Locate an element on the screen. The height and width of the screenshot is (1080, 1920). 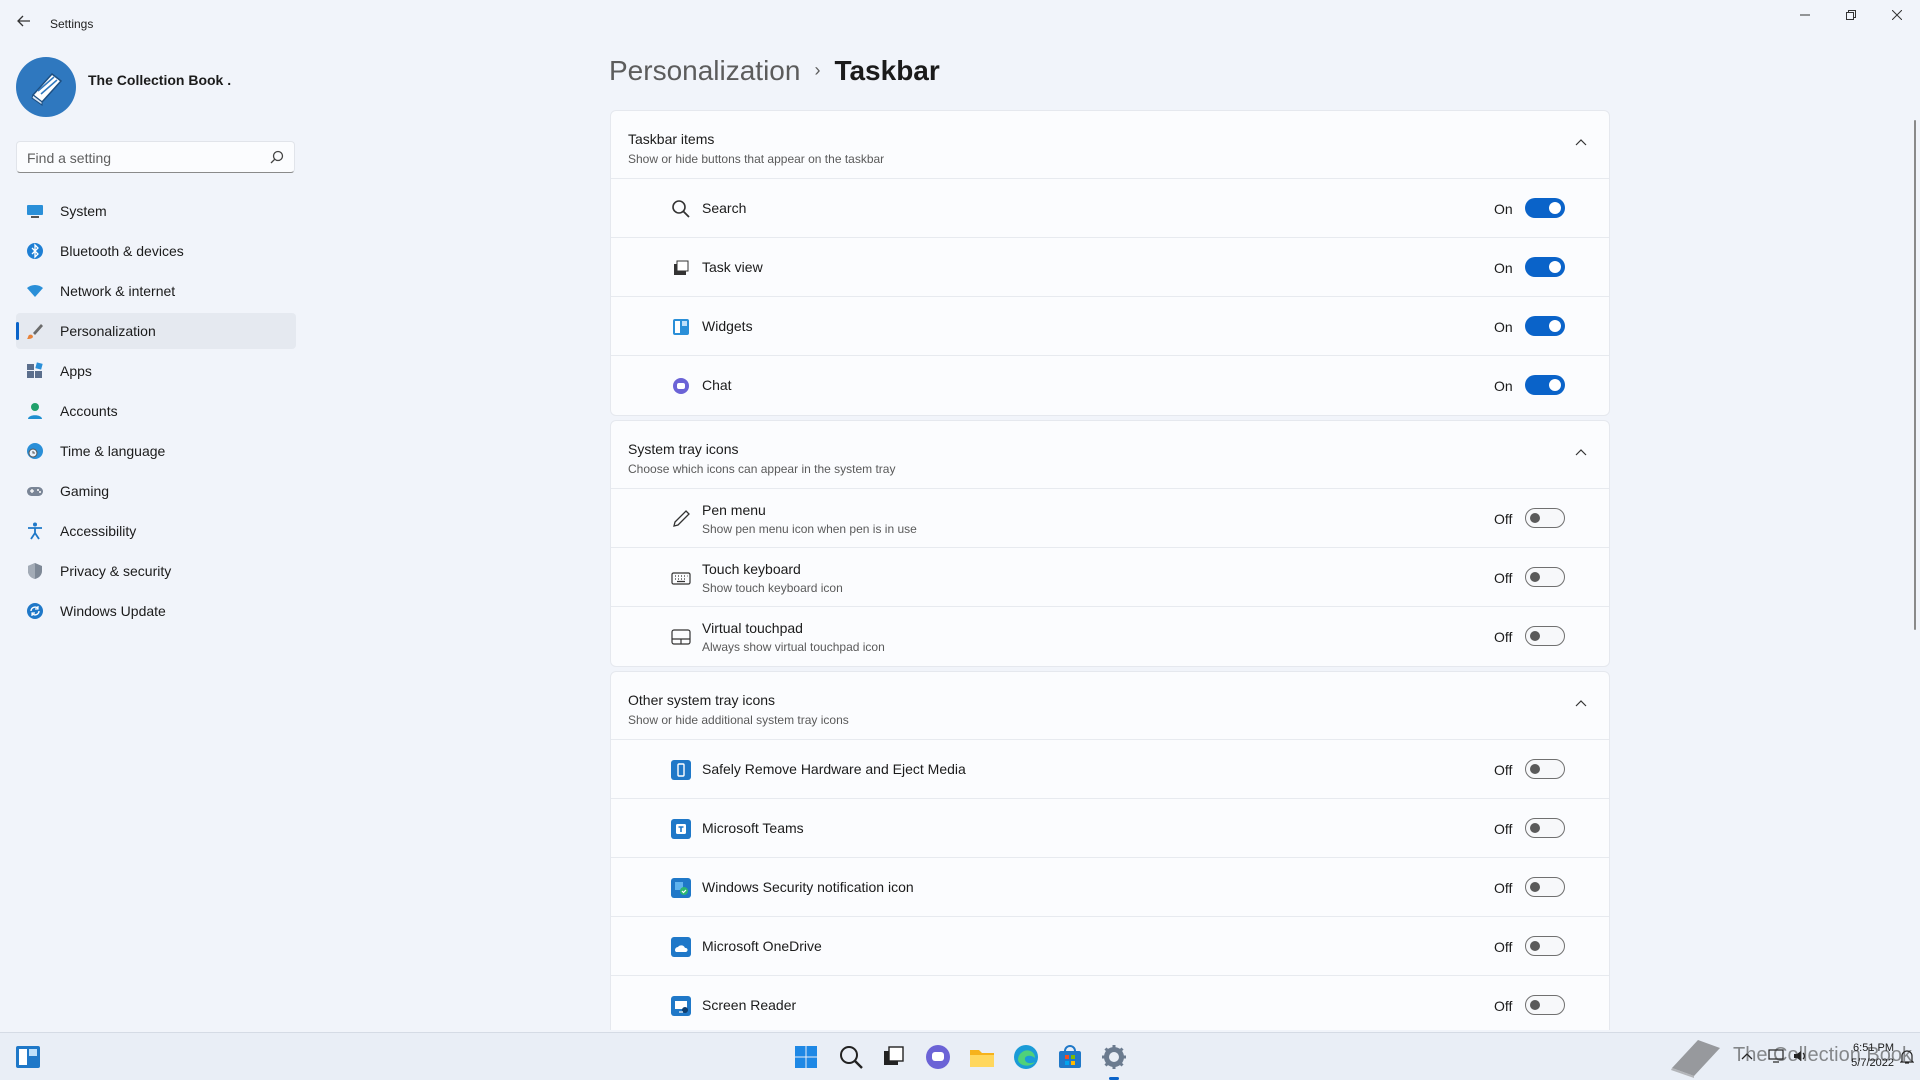
settings-taskbar-button is located at coordinates (1114, 1061).